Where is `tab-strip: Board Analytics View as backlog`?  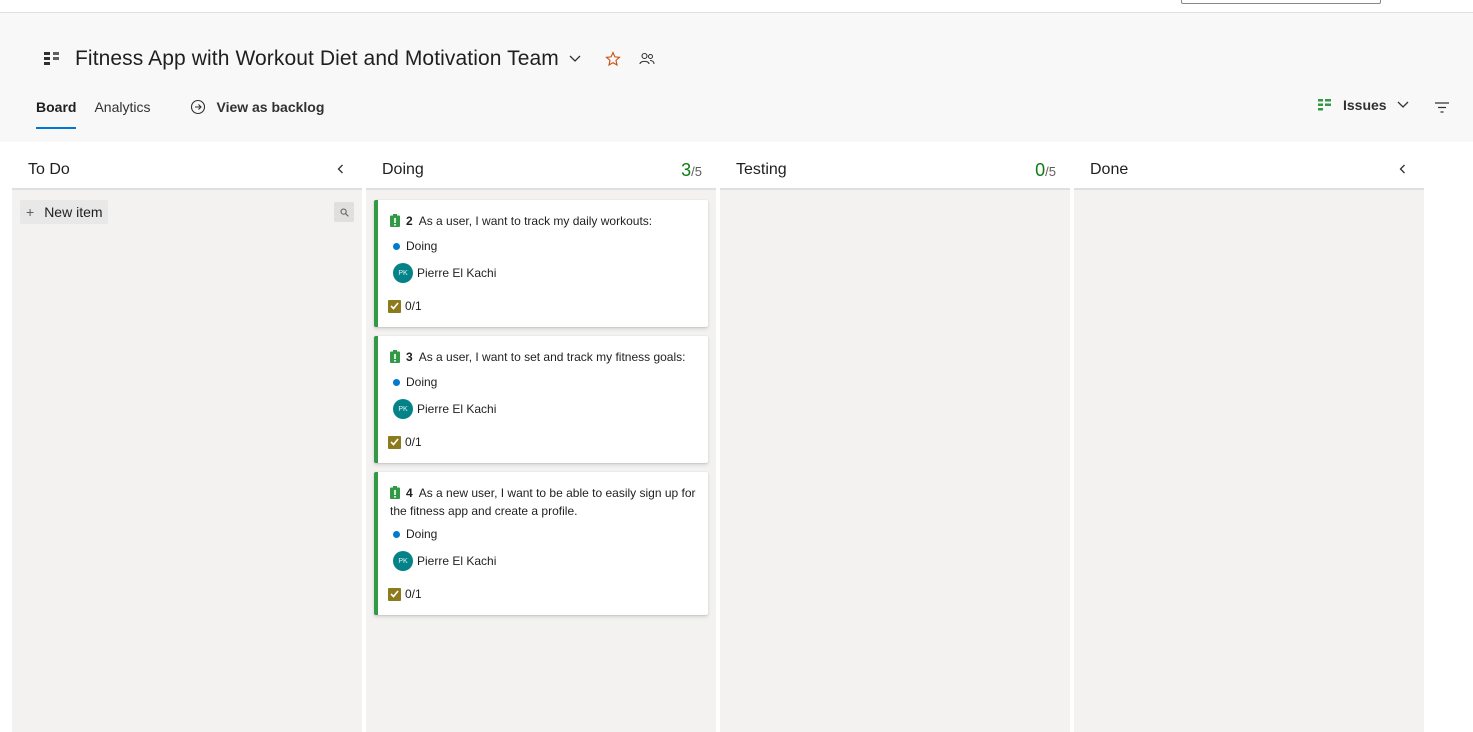
tab-strip: Board Analytics View as backlog is located at coordinates (180, 112).